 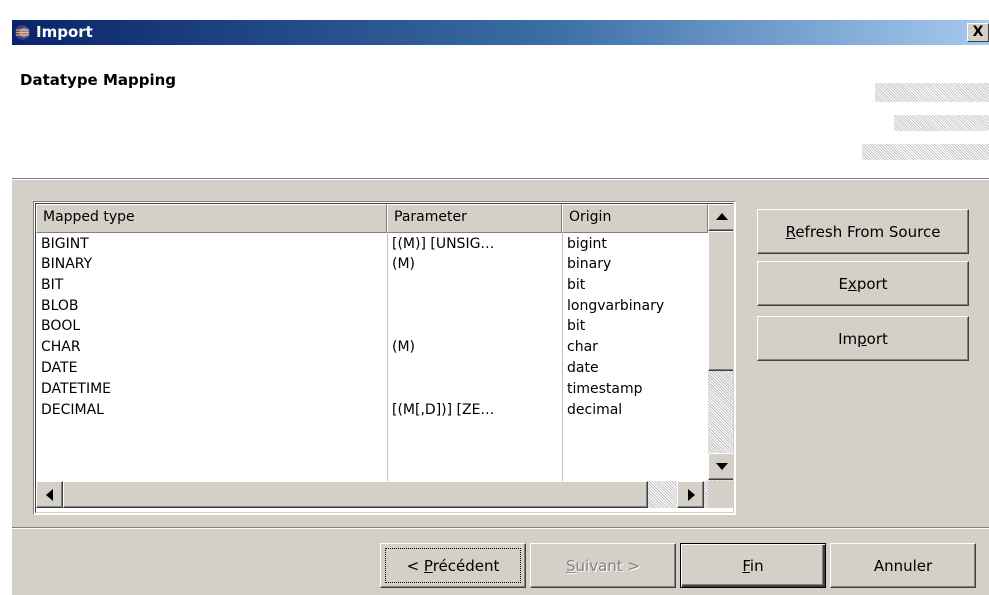 I want to click on window-title: Import, so click(x=64, y=32).